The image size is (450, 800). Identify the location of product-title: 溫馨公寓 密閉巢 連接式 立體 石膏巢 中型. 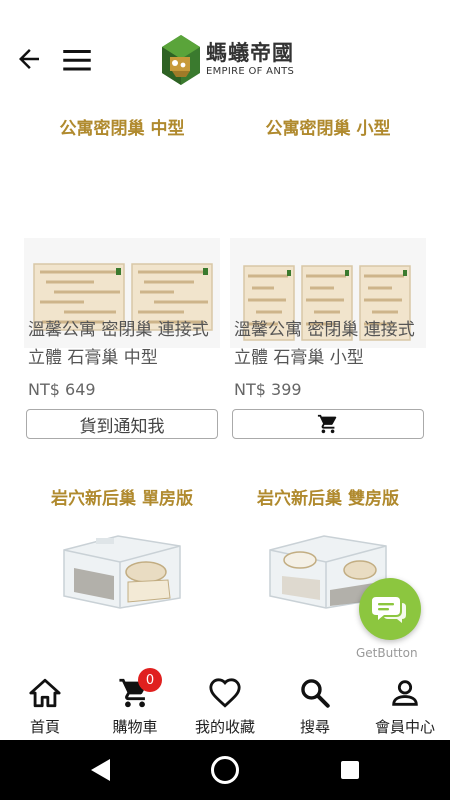
(126, 344).